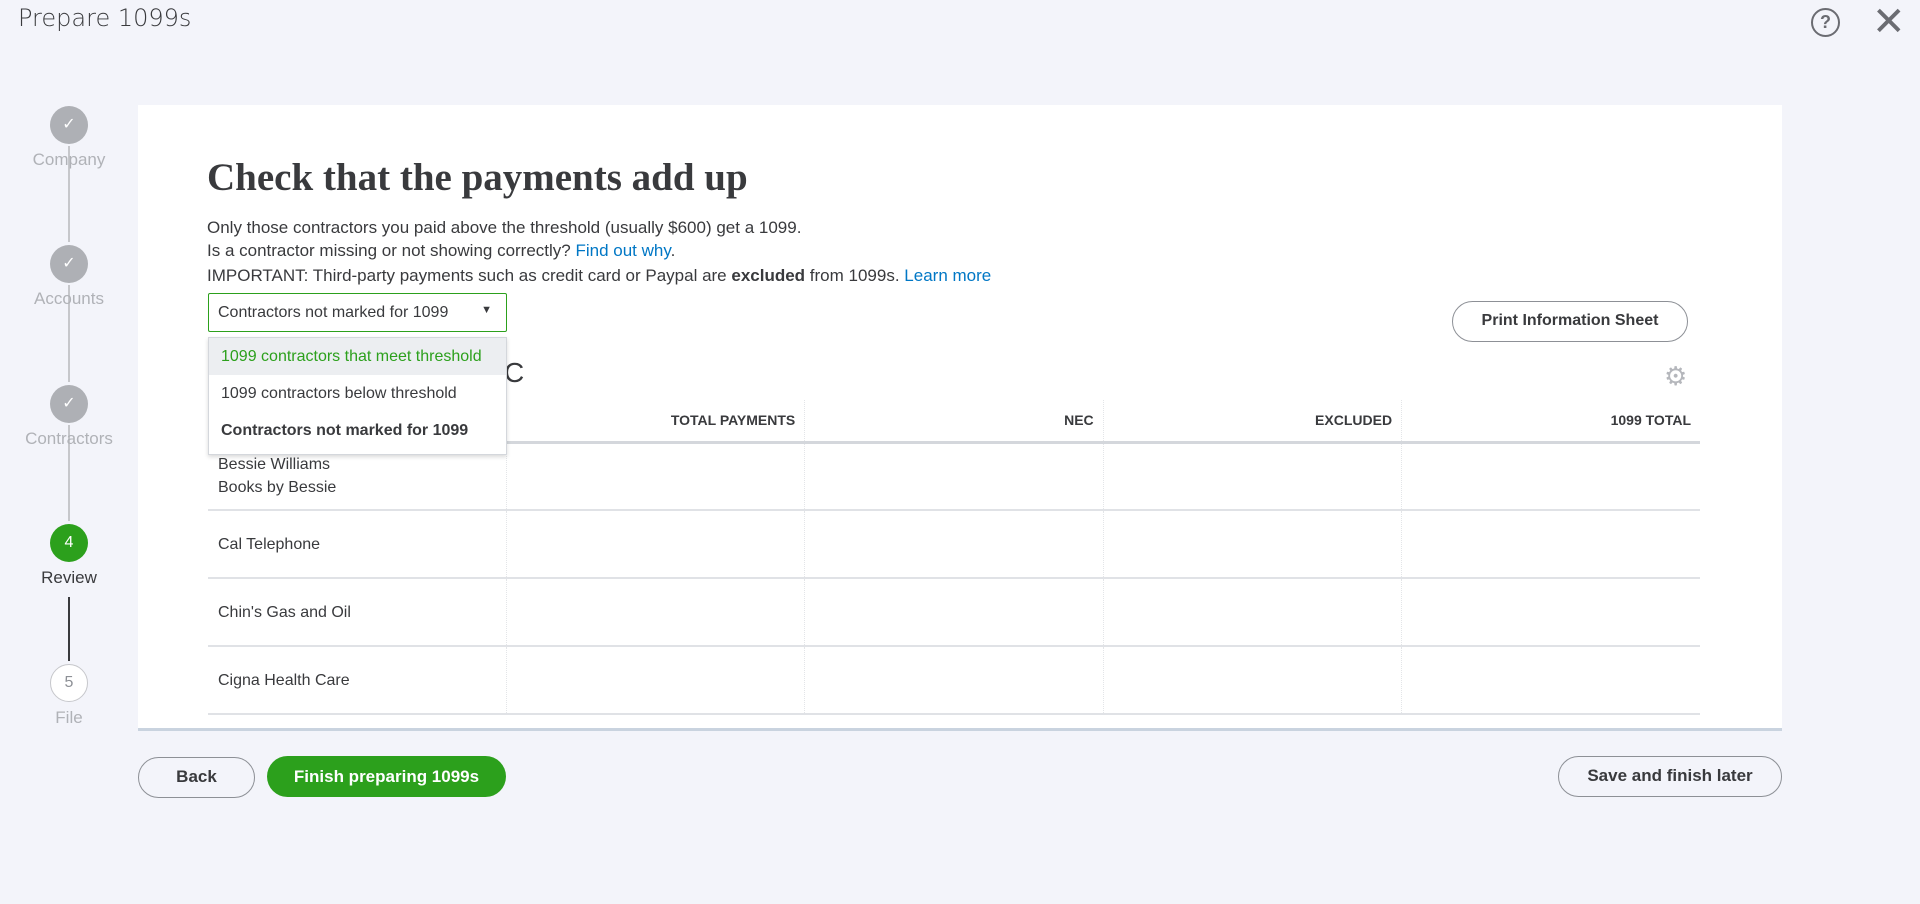  I want to click on contractor-name: Chin's Gas and Oil, so click(357, 612).